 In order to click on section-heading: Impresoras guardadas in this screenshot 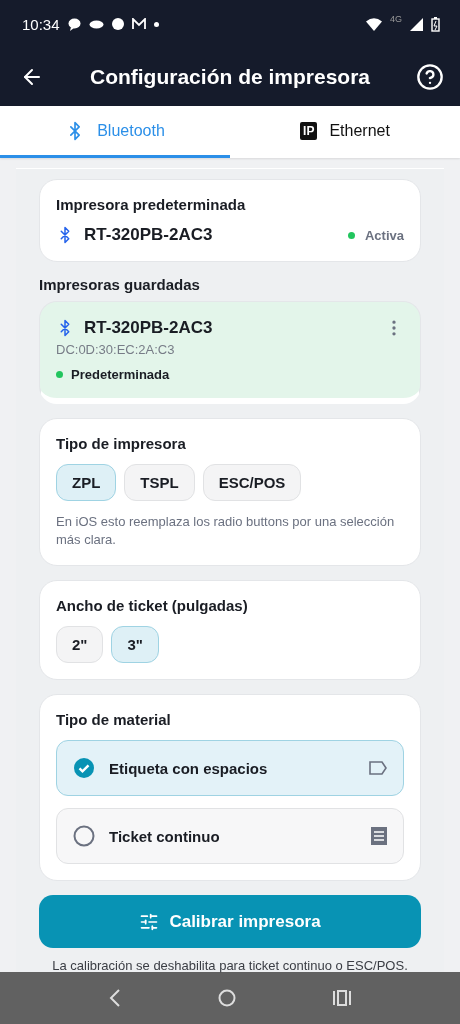, I will do `click(120, 284)`.